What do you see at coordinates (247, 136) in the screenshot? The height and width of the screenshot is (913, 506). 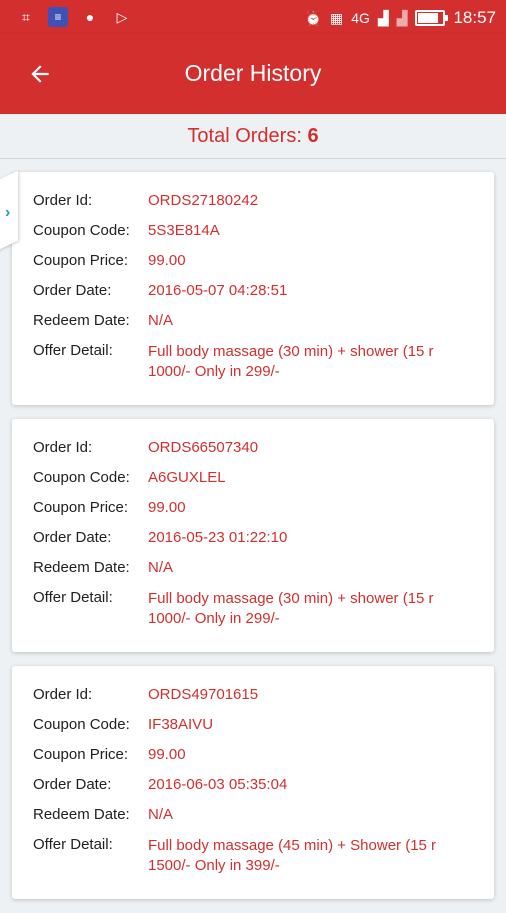 I see `total-orders-label: Total Orders:` at bounding box center [247, 136].